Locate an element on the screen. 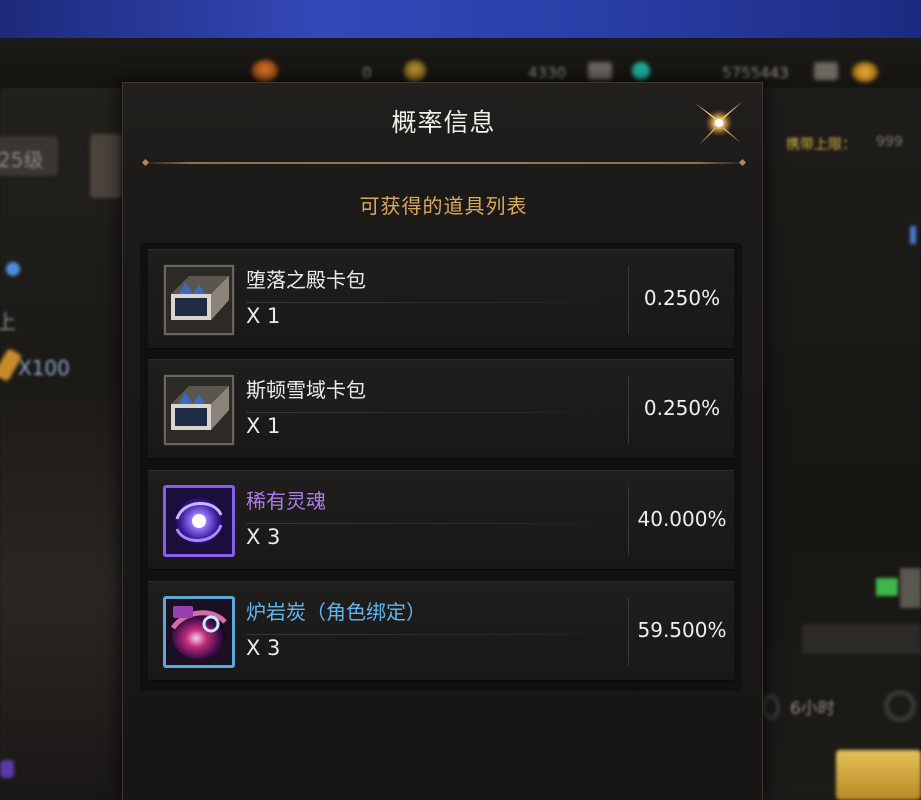 The width and height of the screenshot is (921, 800). carry-cap-label: 携带上限： is located at coordinates (821, 145).